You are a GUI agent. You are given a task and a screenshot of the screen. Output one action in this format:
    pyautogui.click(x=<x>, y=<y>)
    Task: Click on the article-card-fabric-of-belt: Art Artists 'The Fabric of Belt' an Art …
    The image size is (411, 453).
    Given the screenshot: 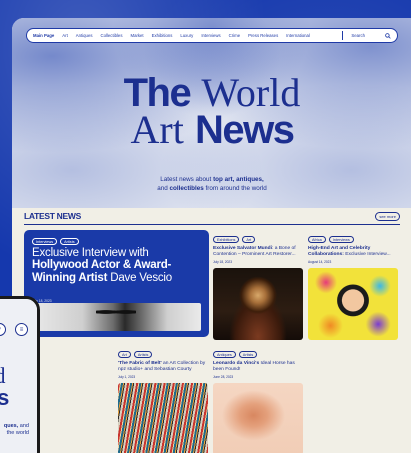 What is the action you would take?
    pyautogui.click(x=163, y=402)
    